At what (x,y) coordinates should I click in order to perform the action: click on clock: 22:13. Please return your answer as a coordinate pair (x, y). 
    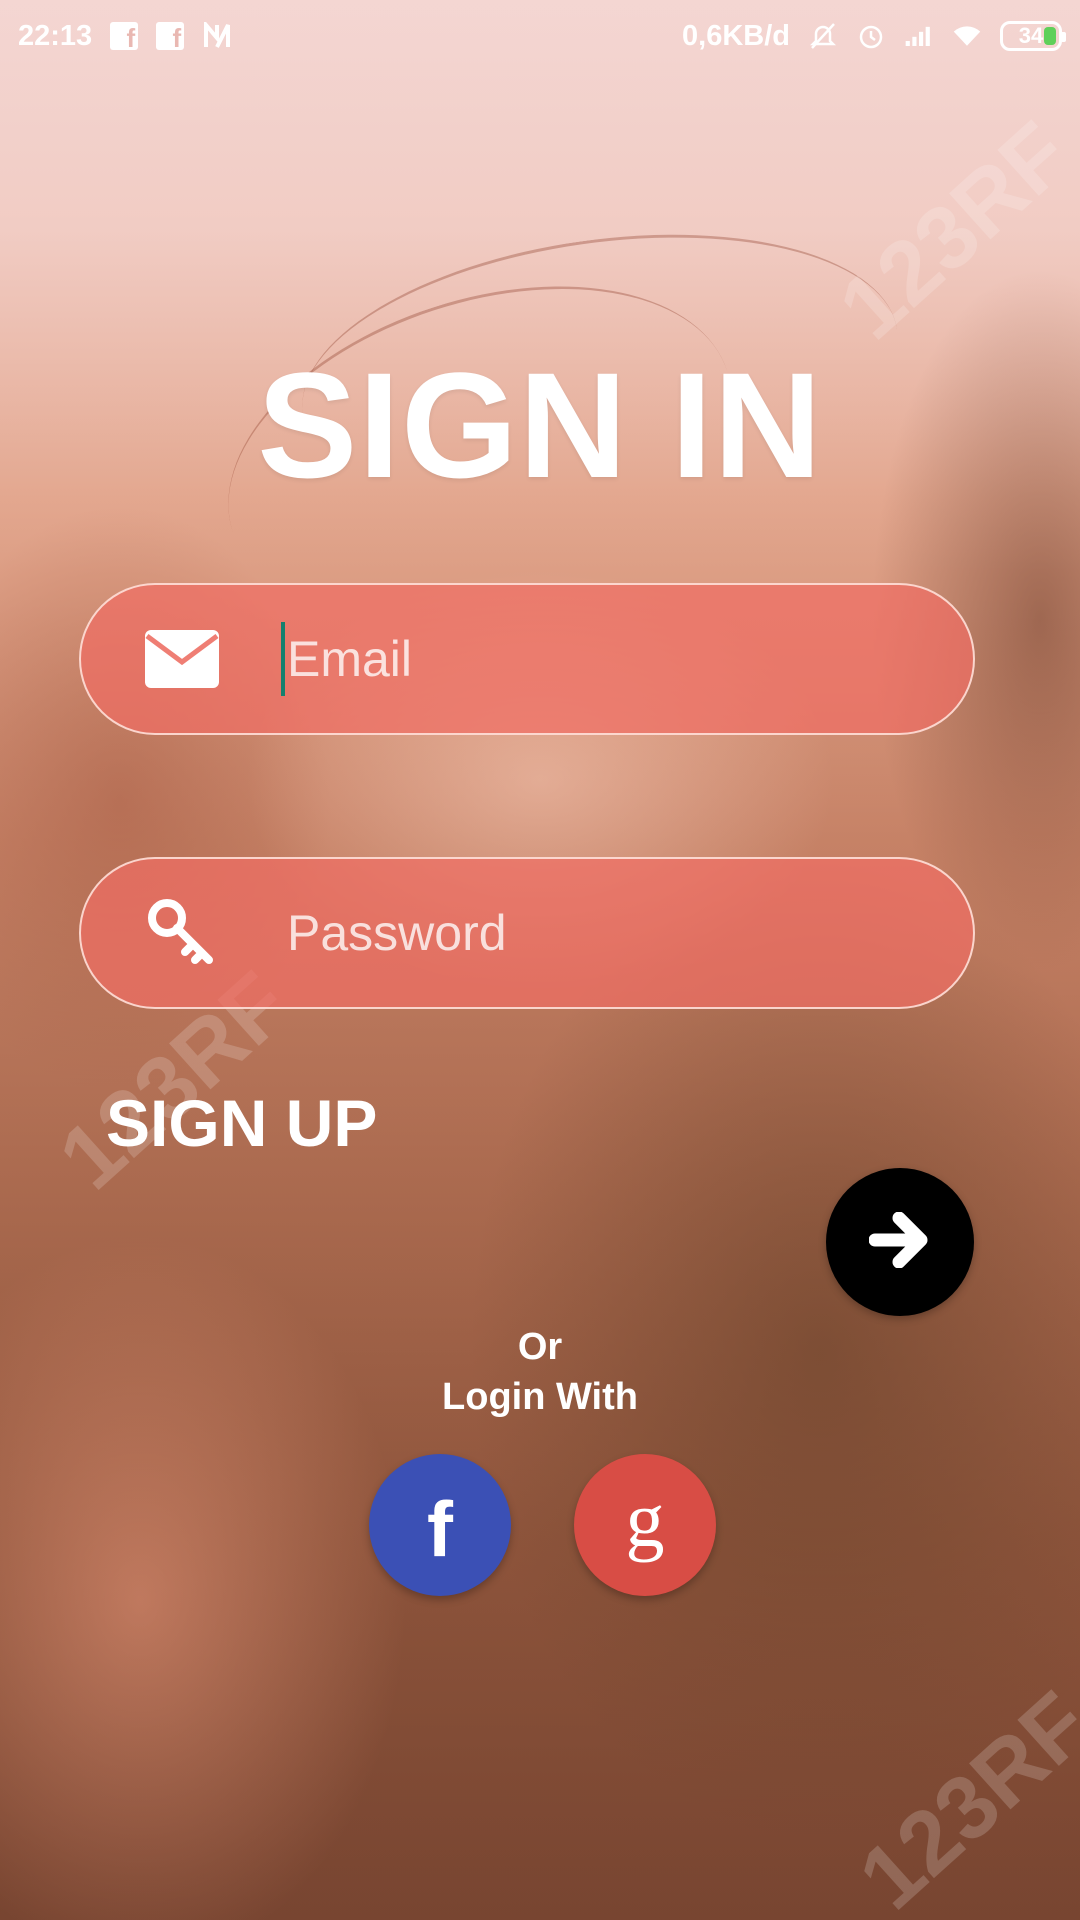
    Looking at the image, I should click on (55, 35).